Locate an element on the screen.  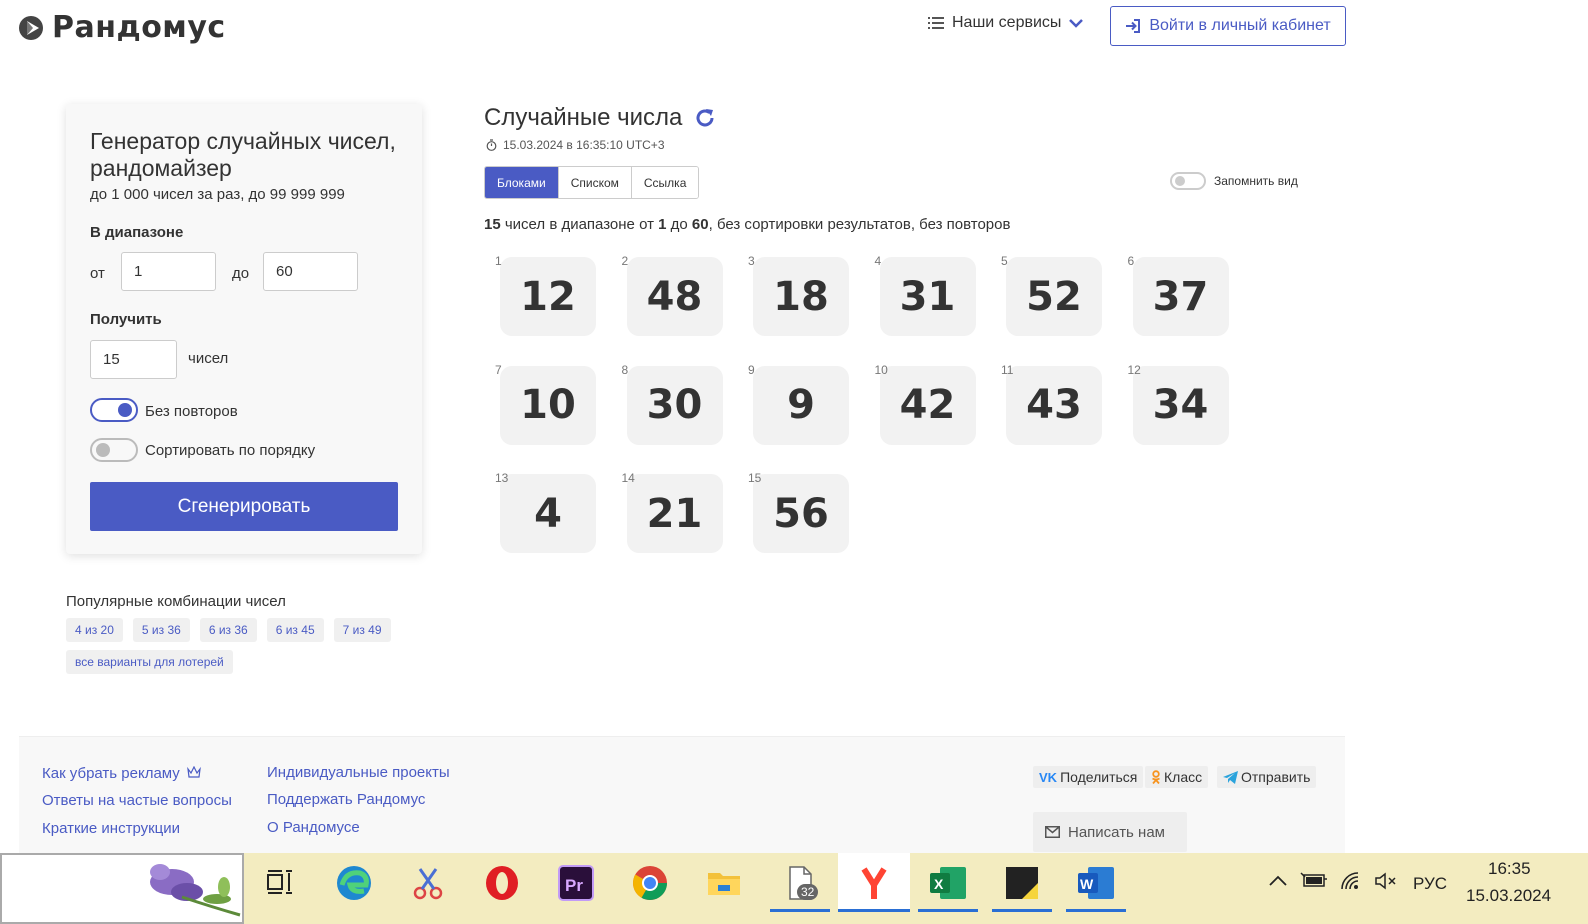
word-icon: W is located at coordinates (1096, 883).